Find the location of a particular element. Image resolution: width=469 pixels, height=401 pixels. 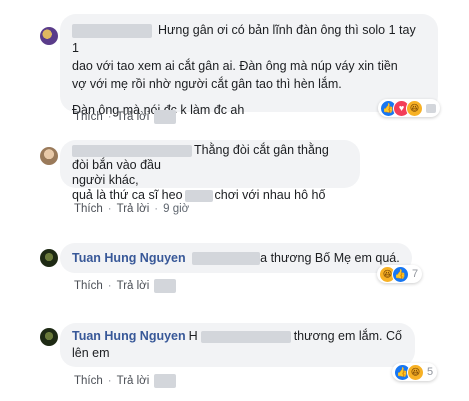

reaction-summary: 😆 👍 7 is located at coordinates (400, 274).